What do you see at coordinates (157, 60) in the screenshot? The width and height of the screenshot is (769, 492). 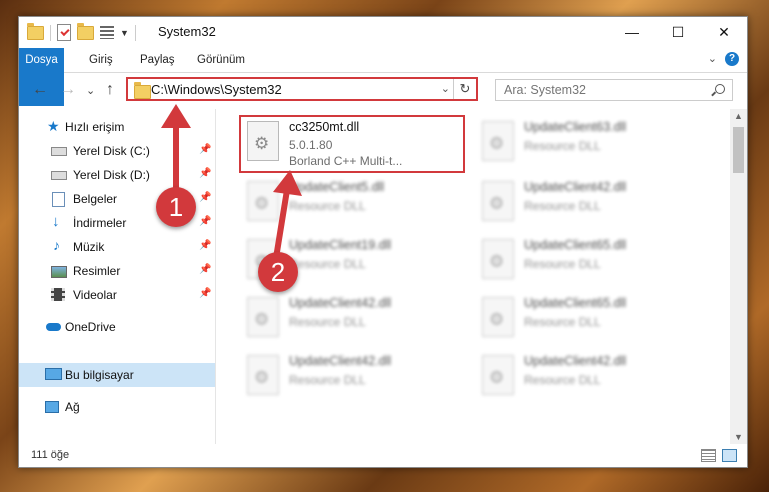 I see `tab-share: Paylaş` at bounding box center [157, 60].